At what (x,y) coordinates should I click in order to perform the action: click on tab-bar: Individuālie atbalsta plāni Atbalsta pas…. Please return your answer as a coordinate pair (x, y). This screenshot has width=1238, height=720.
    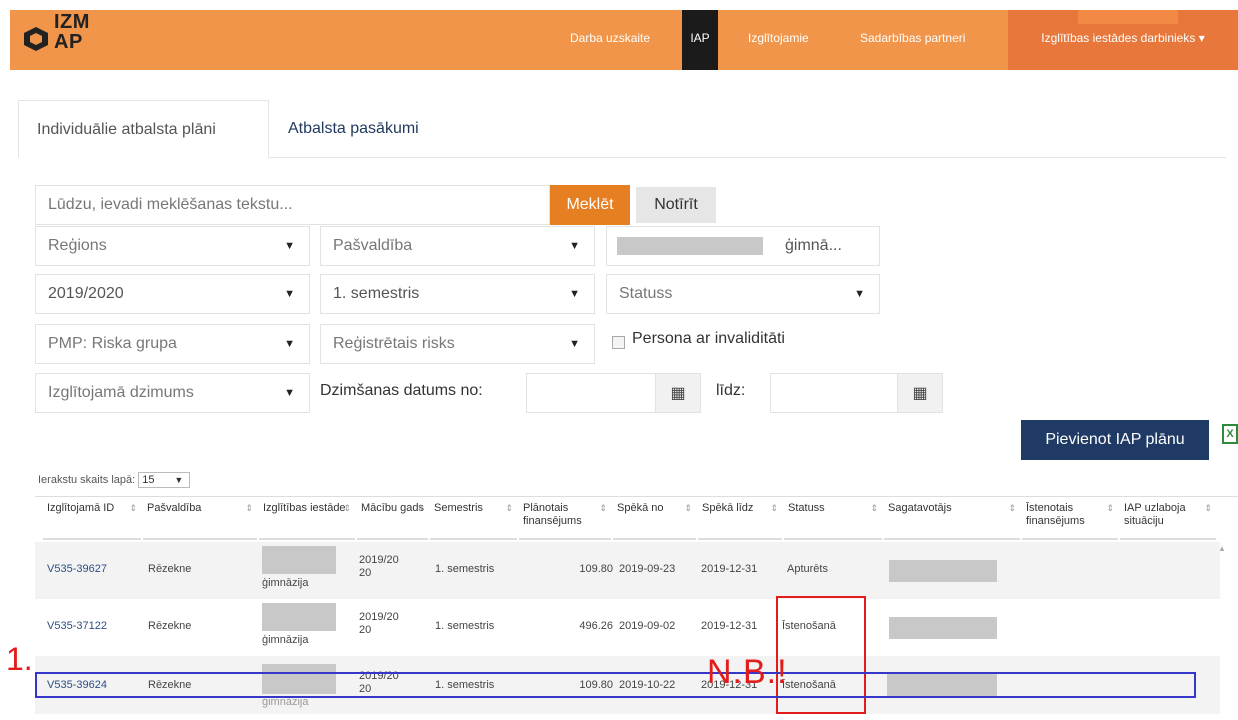
    Looking at the image, I should click on (622, 129).